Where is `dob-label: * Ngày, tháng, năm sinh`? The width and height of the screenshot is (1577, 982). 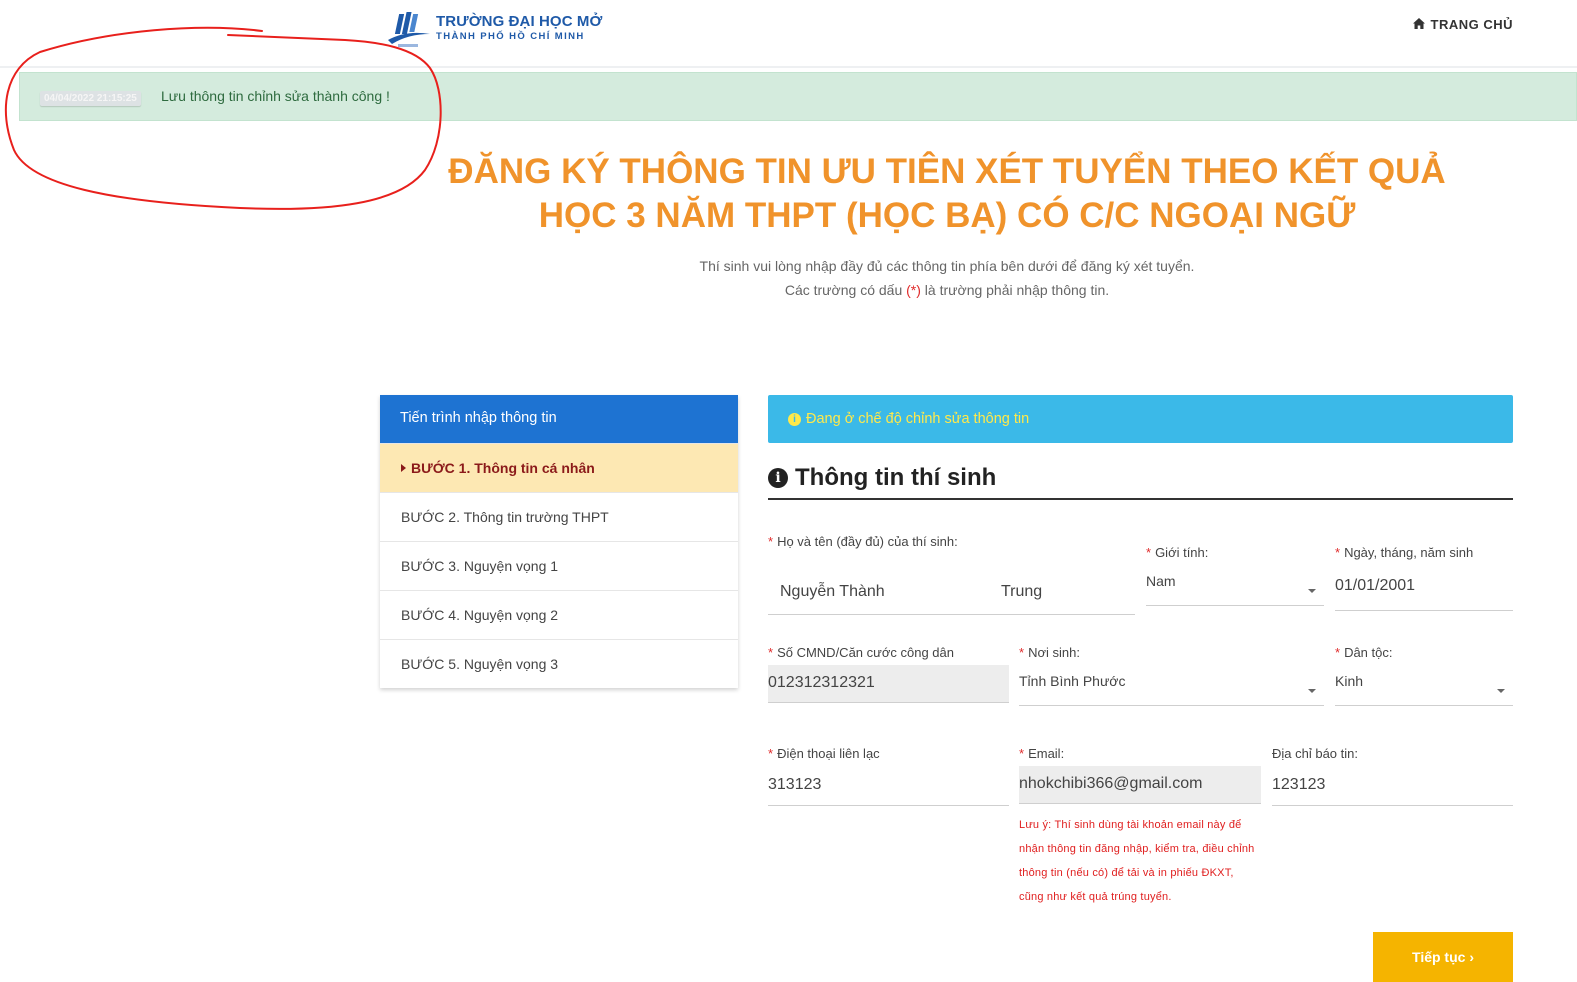
dob-label: * Ngày, tháng, năm sinh is located at coordinates (1424, 552).